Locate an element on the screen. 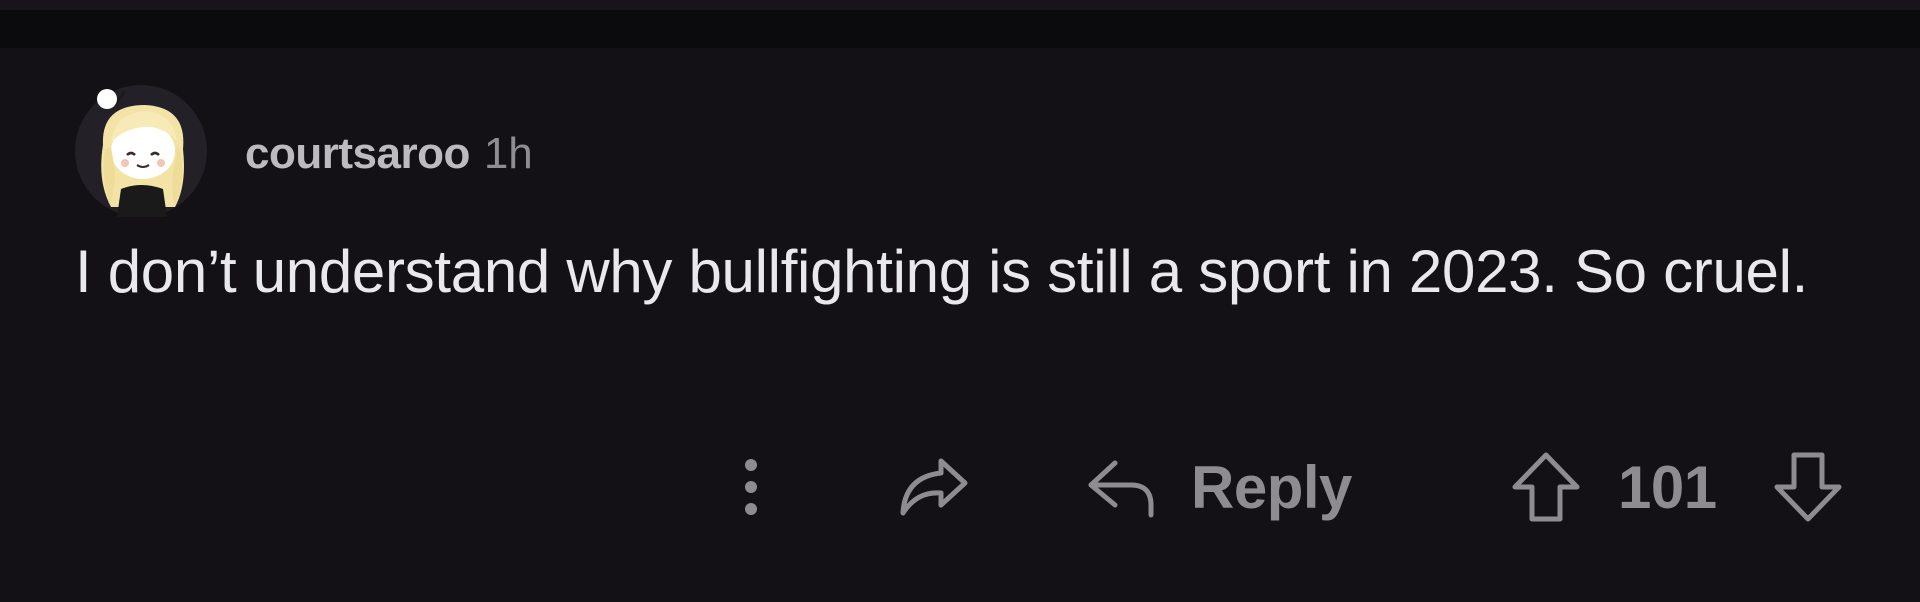 This screenshot has width=1920, height=602. reply-button: Reply is located at coordinates (1218, 487).